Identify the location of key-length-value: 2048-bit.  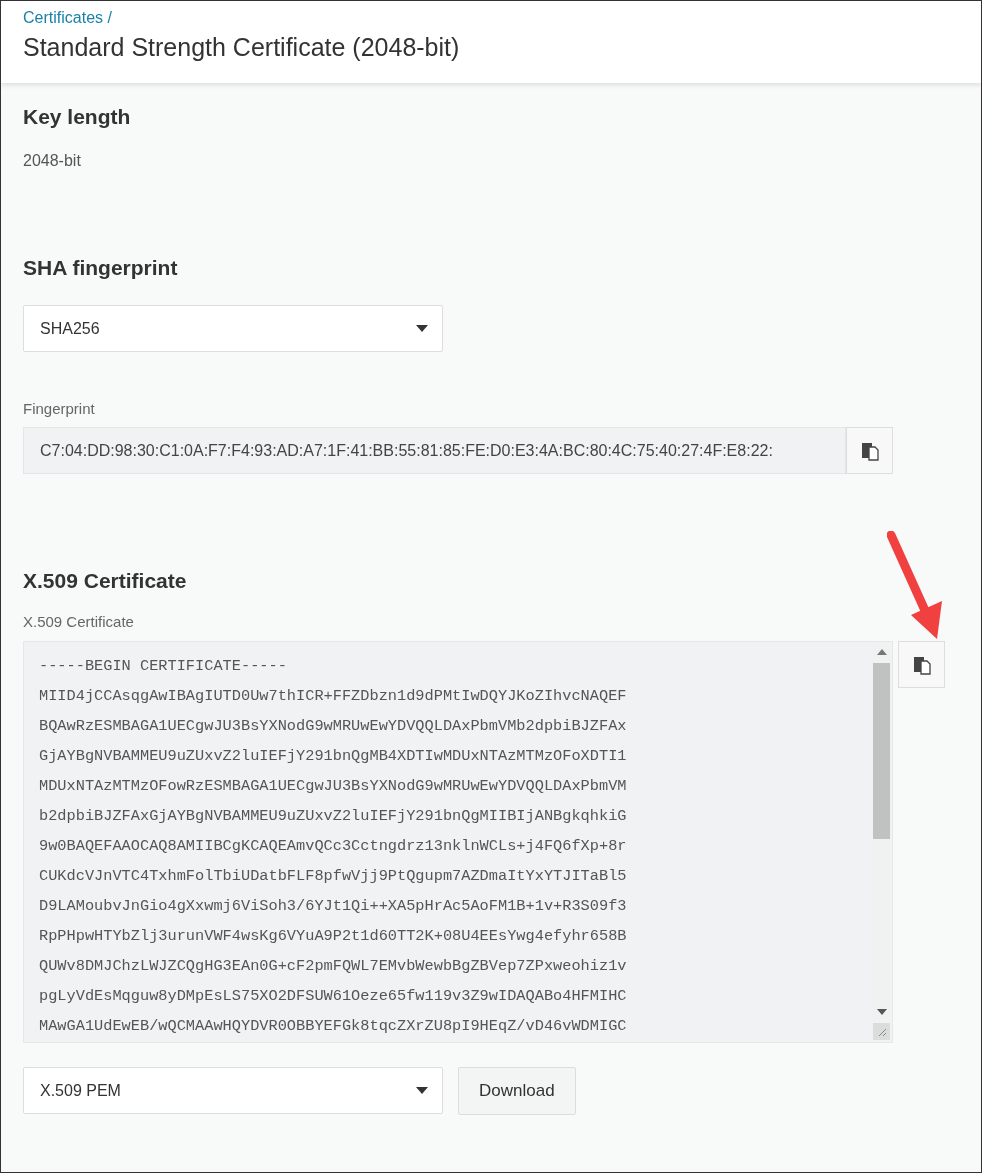
(52, 161).